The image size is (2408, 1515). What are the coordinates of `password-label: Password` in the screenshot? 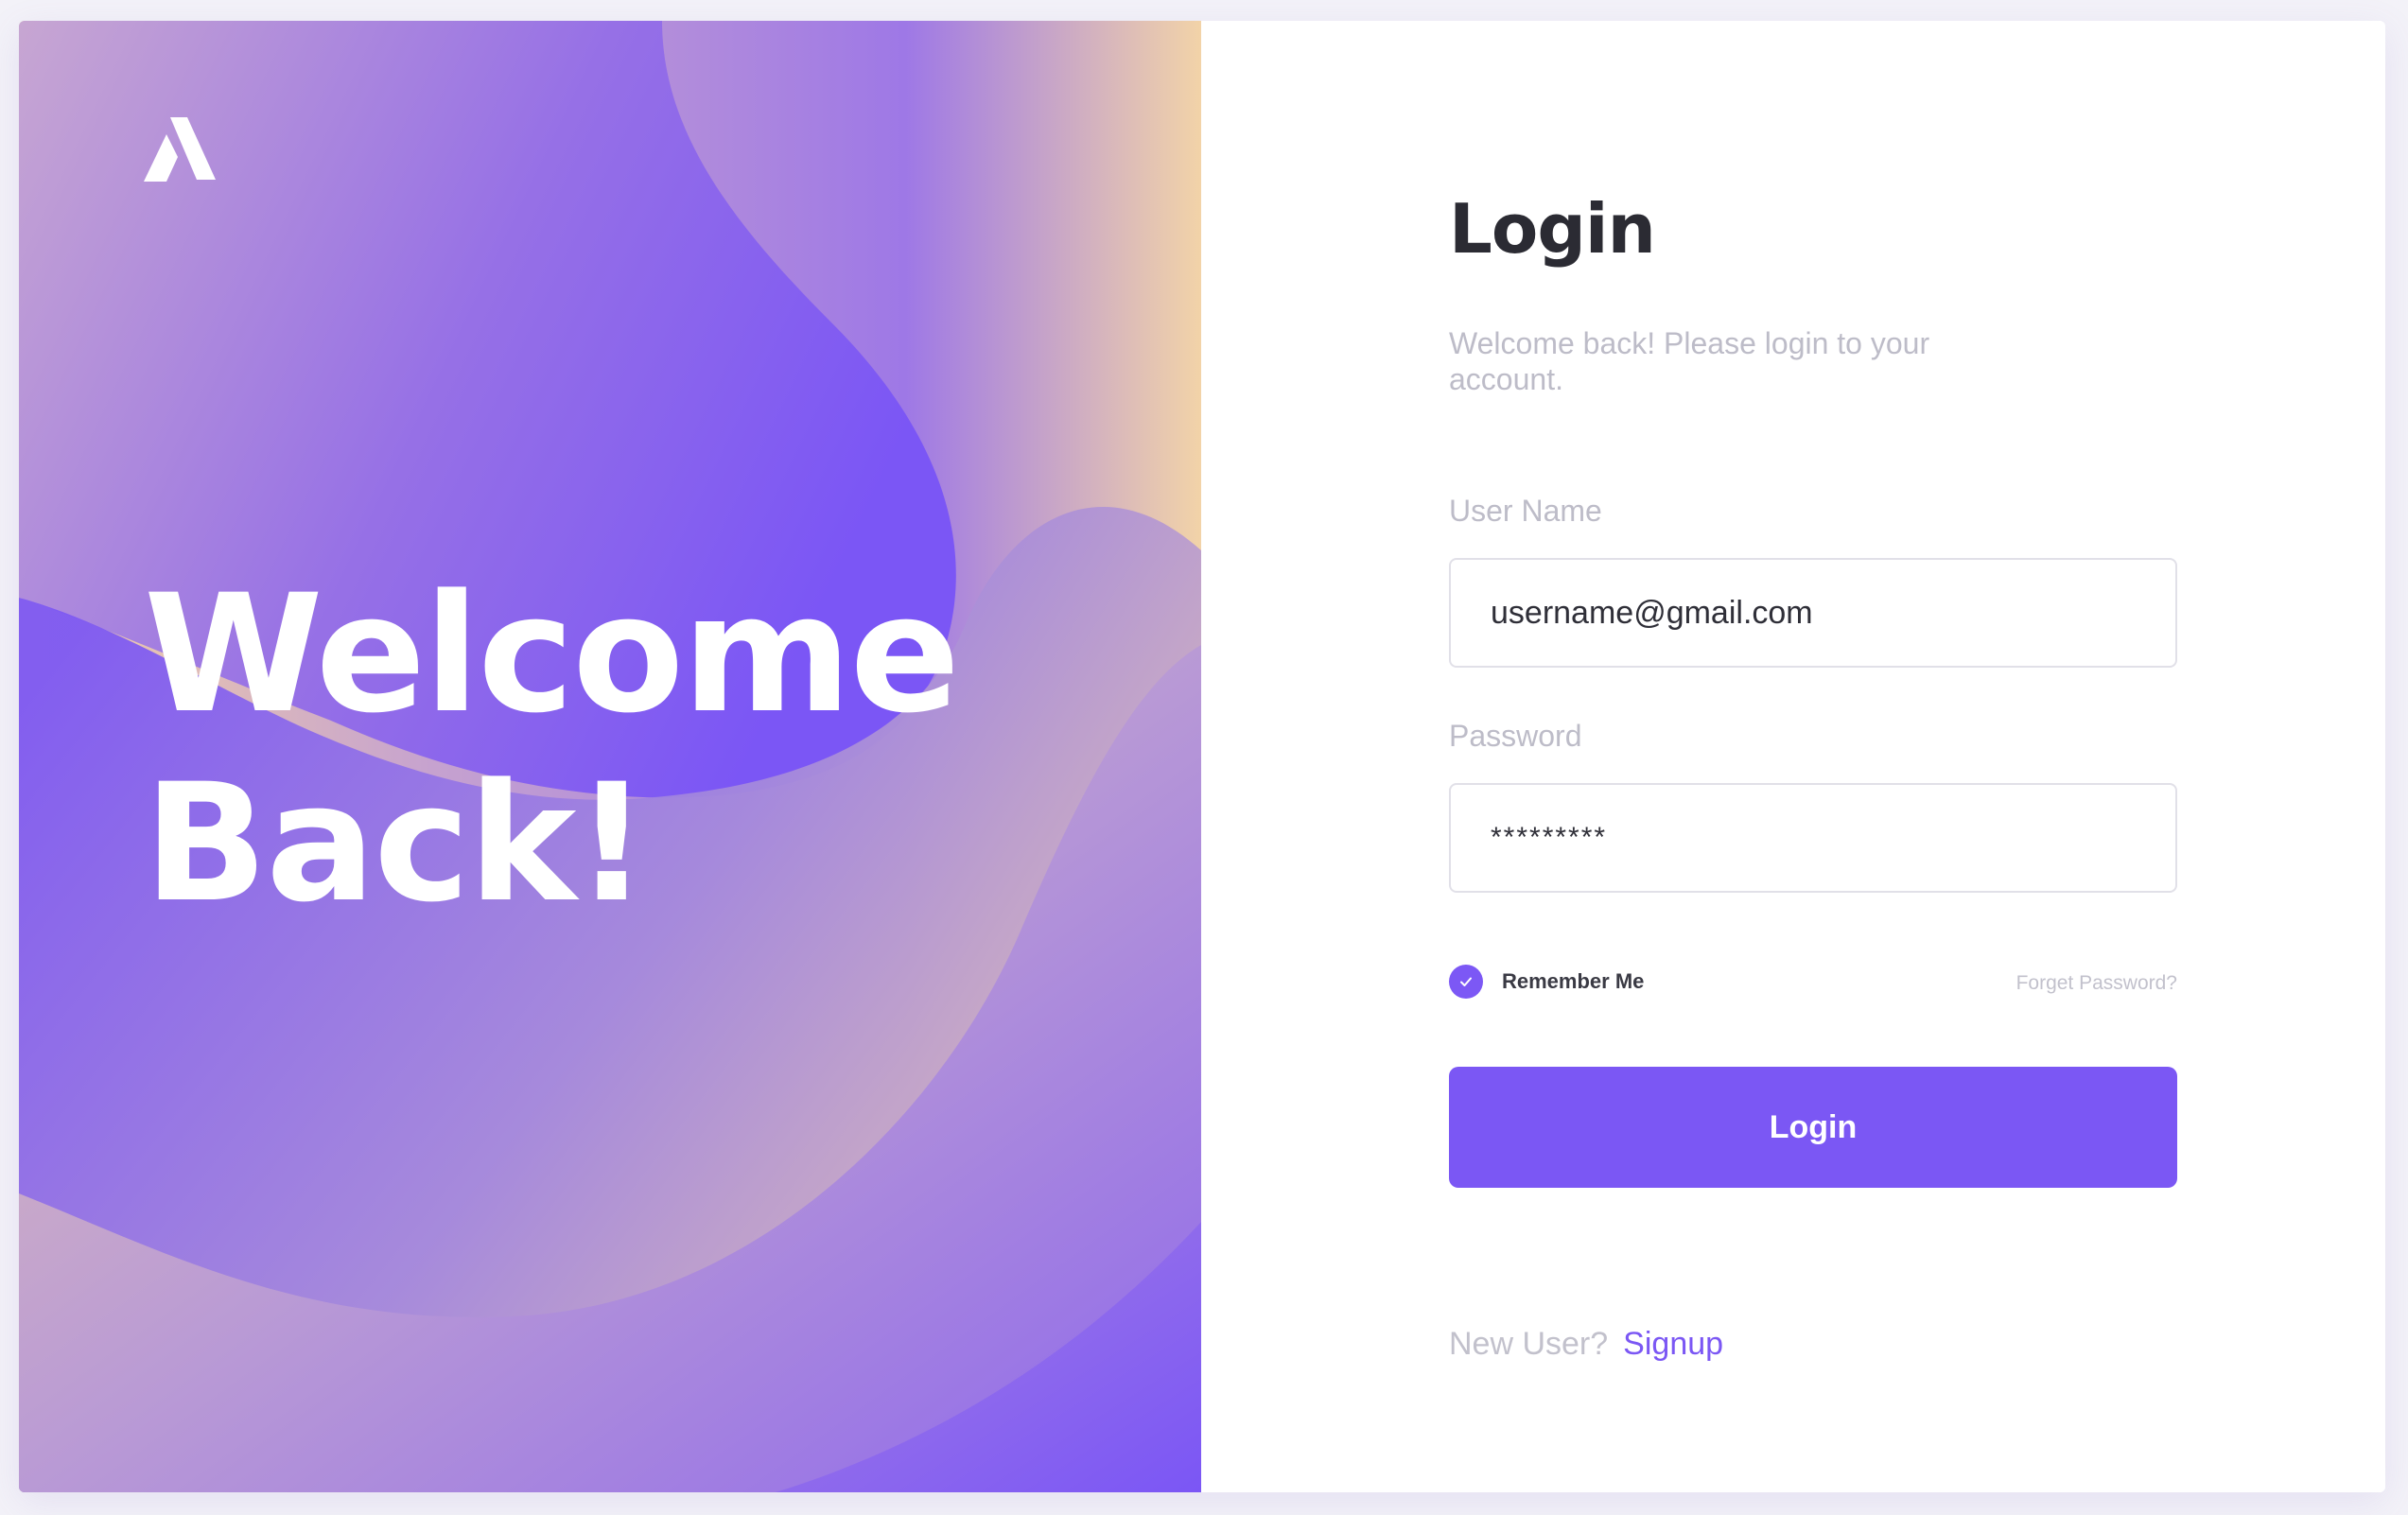 It's located at (1515, 736).